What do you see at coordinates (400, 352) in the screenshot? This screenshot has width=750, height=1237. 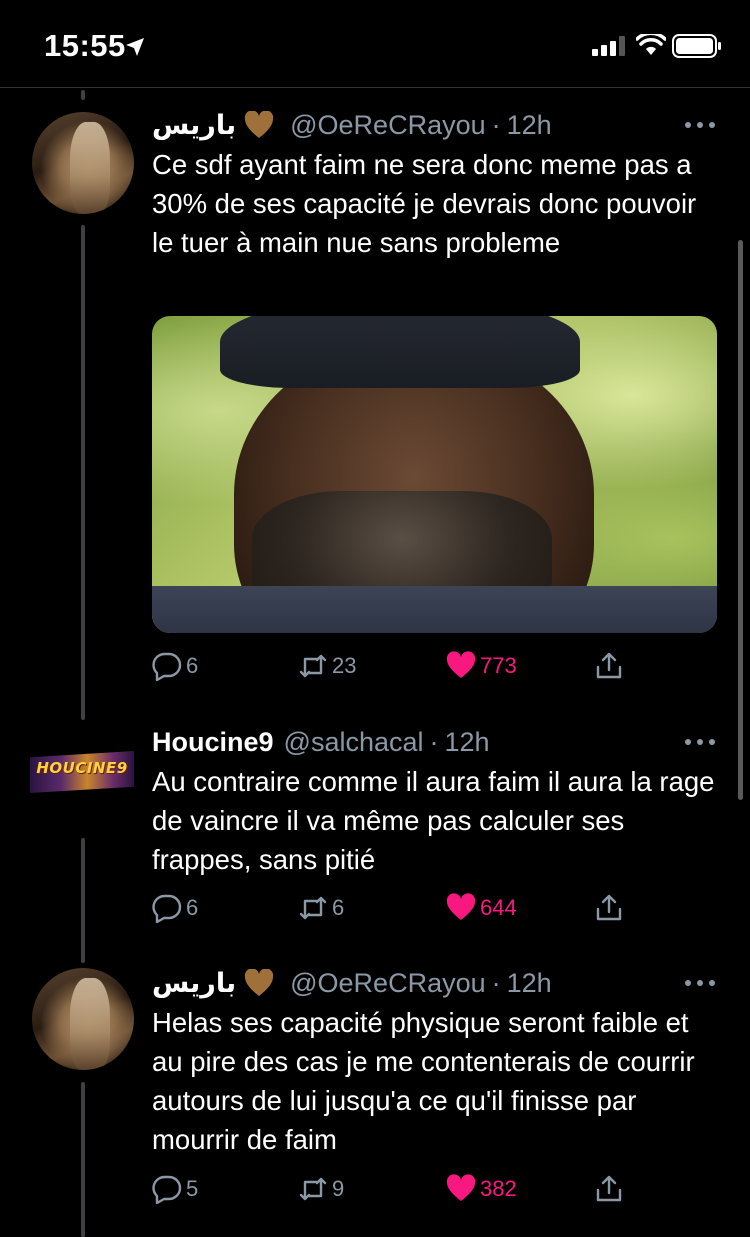 I see `photo-cap` at bounding box center [400, 352].